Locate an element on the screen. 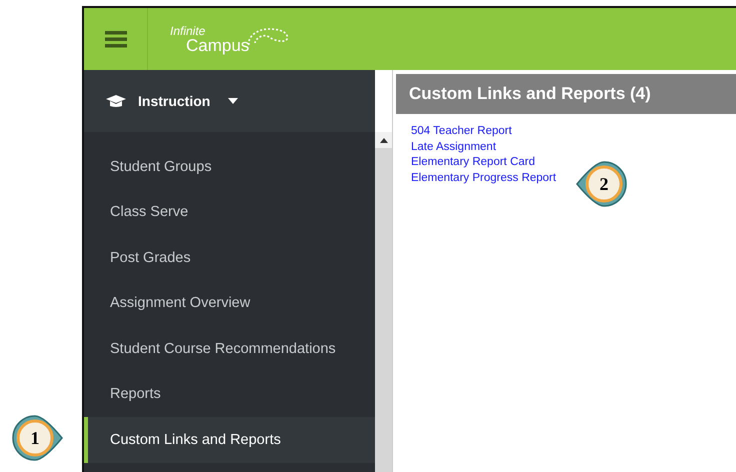 The image size is (736, 472). panel-title: Custom Links and Reports (4) is located at coordinates (566, 94).